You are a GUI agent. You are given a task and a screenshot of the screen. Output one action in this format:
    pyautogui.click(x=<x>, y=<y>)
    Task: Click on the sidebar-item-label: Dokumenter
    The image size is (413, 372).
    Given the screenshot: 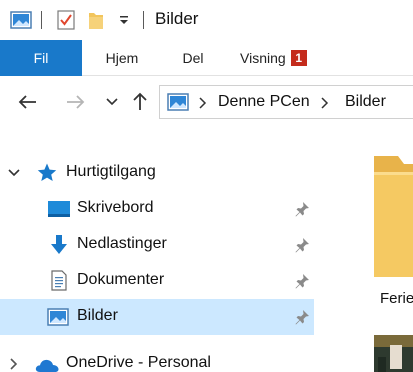 What is the action you would take?
    pyautogui.click(x=121, y=279)
    